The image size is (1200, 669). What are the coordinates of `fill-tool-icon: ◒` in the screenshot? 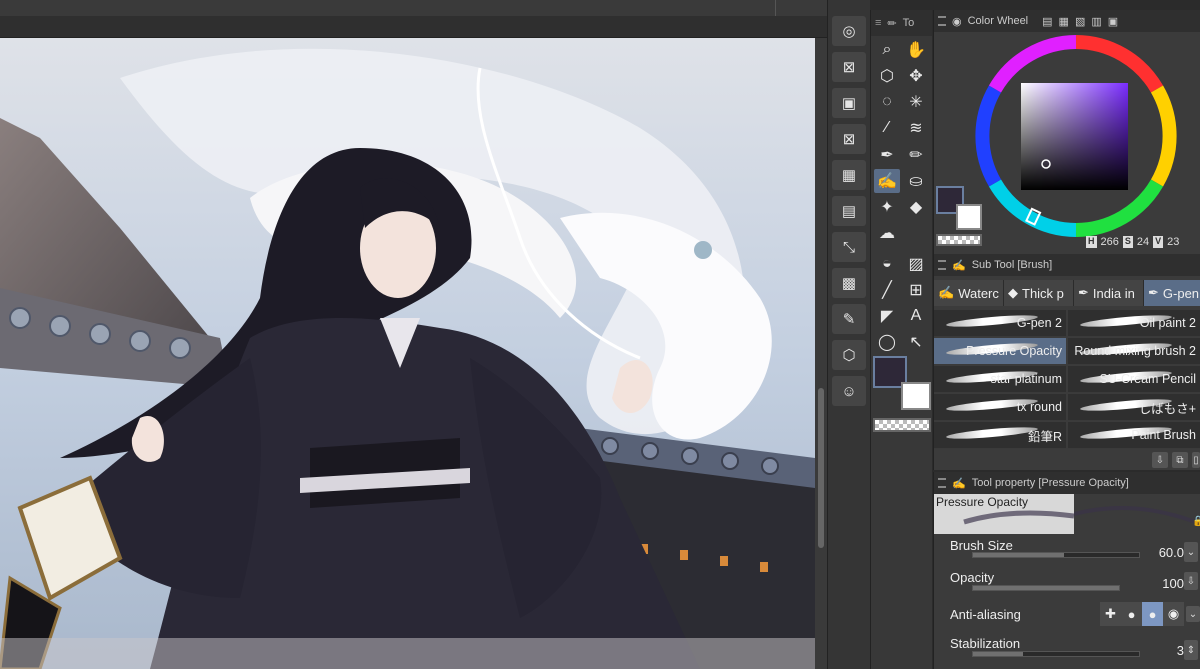 It's located at (887, 264).